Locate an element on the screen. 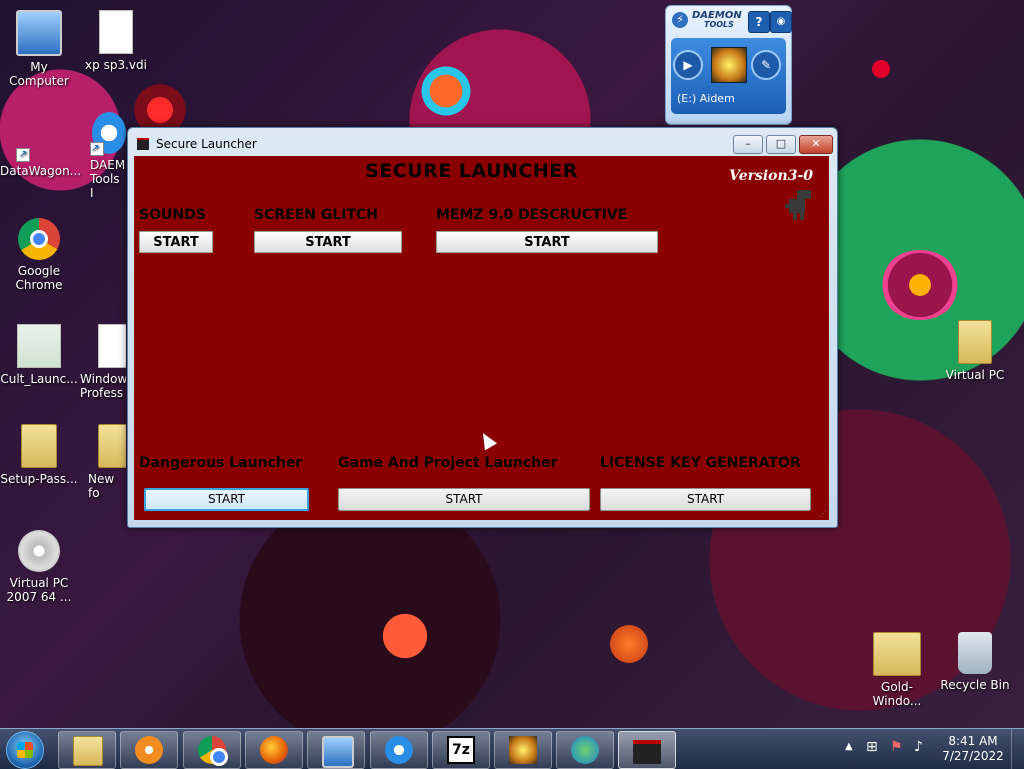 The height and width of the screenshot is (769, 1024). desktop-icon-recycle-bin: Recycle Bin is located at coordinates (975, 662).